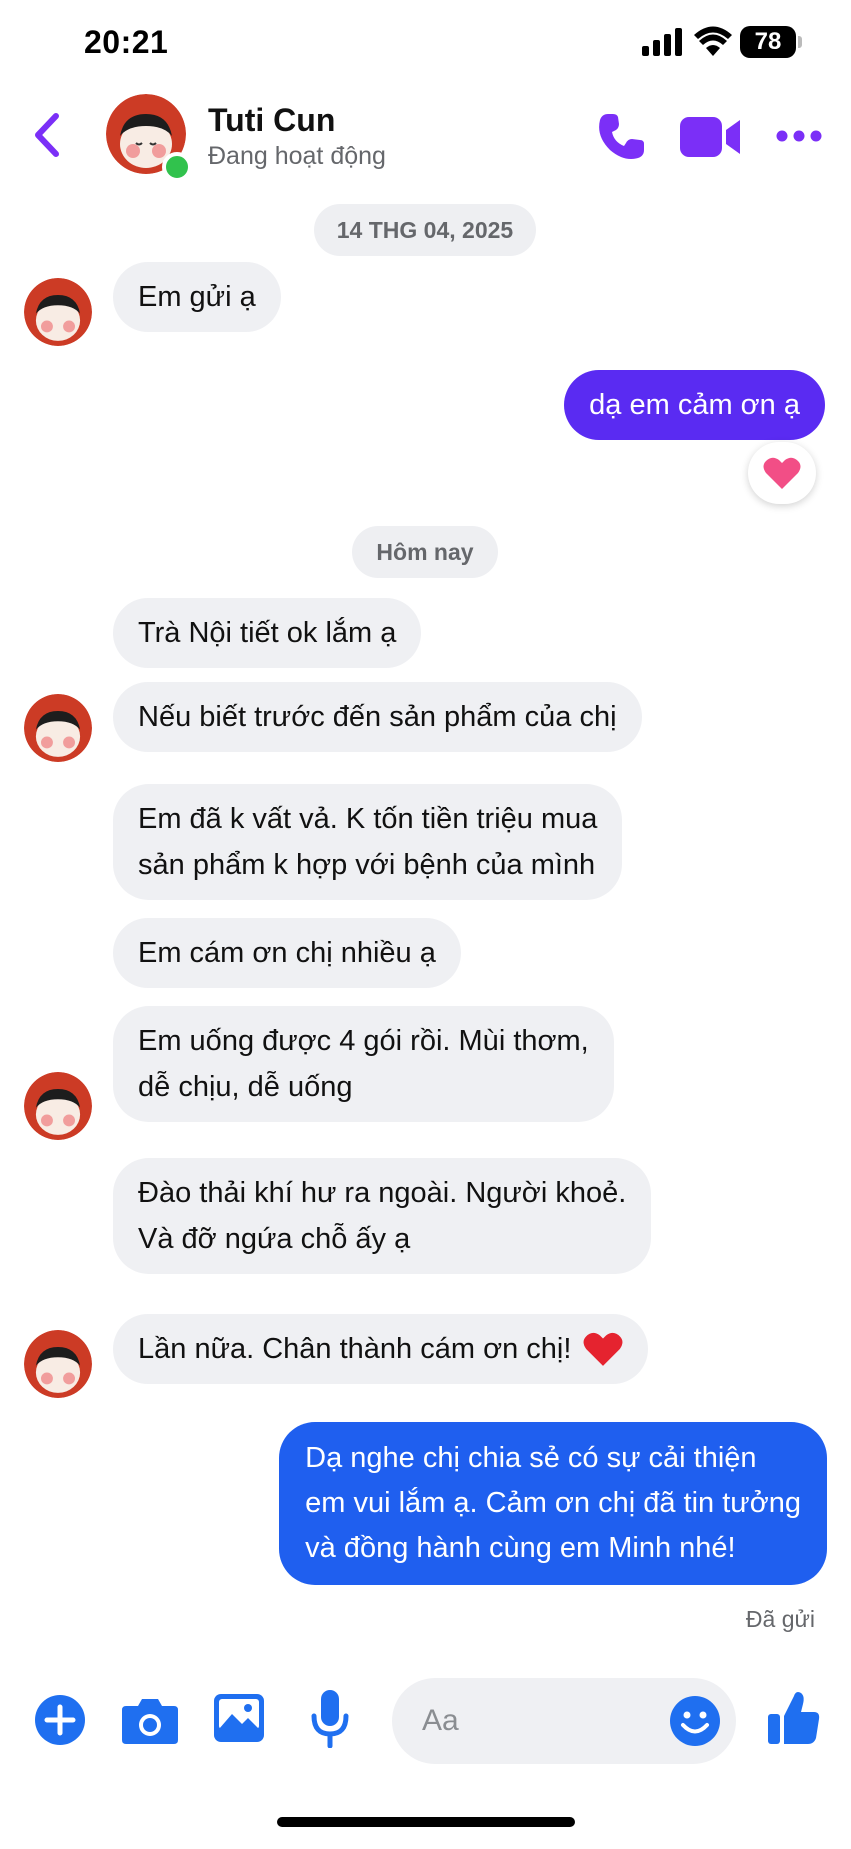 The width and height of the screenshot is (851, 1849). Describe the element at coordinates (287, 953) in the screenshot. I see `message-bubble-incoming: Em cám ơn chị nhiều ạ` at that location.